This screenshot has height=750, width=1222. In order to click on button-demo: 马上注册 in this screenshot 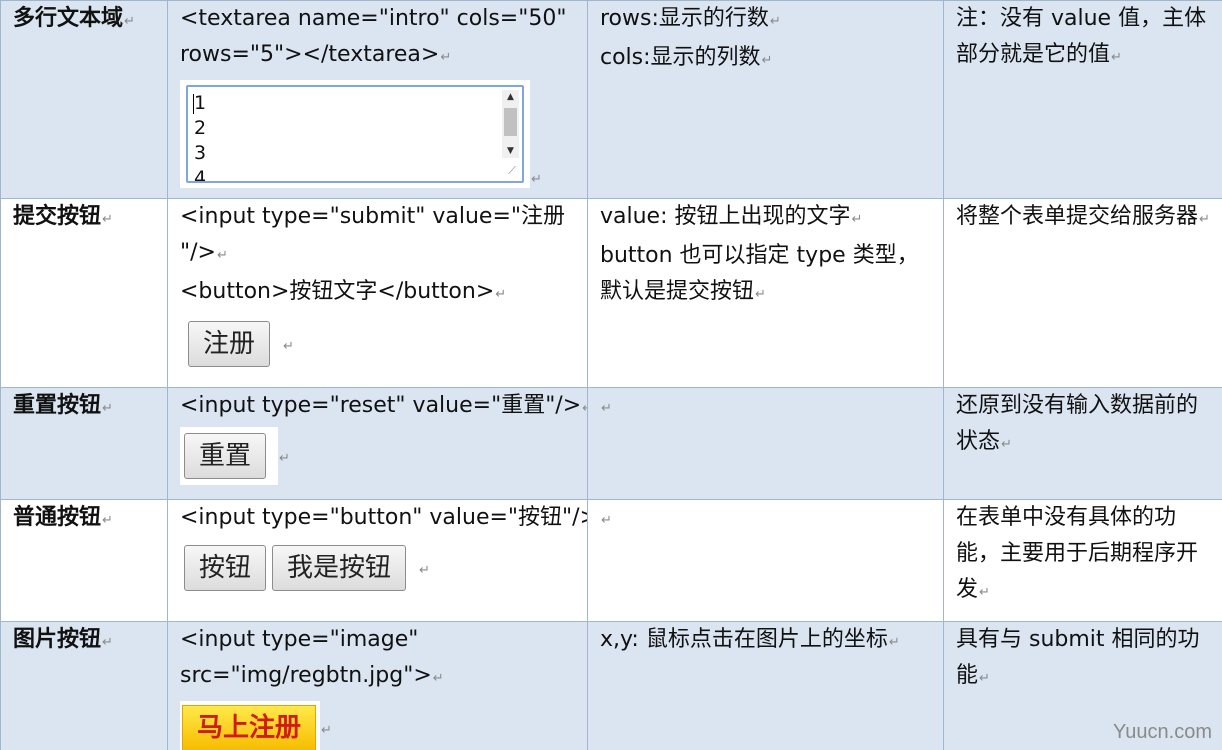, I will do `click(250, 725)`.